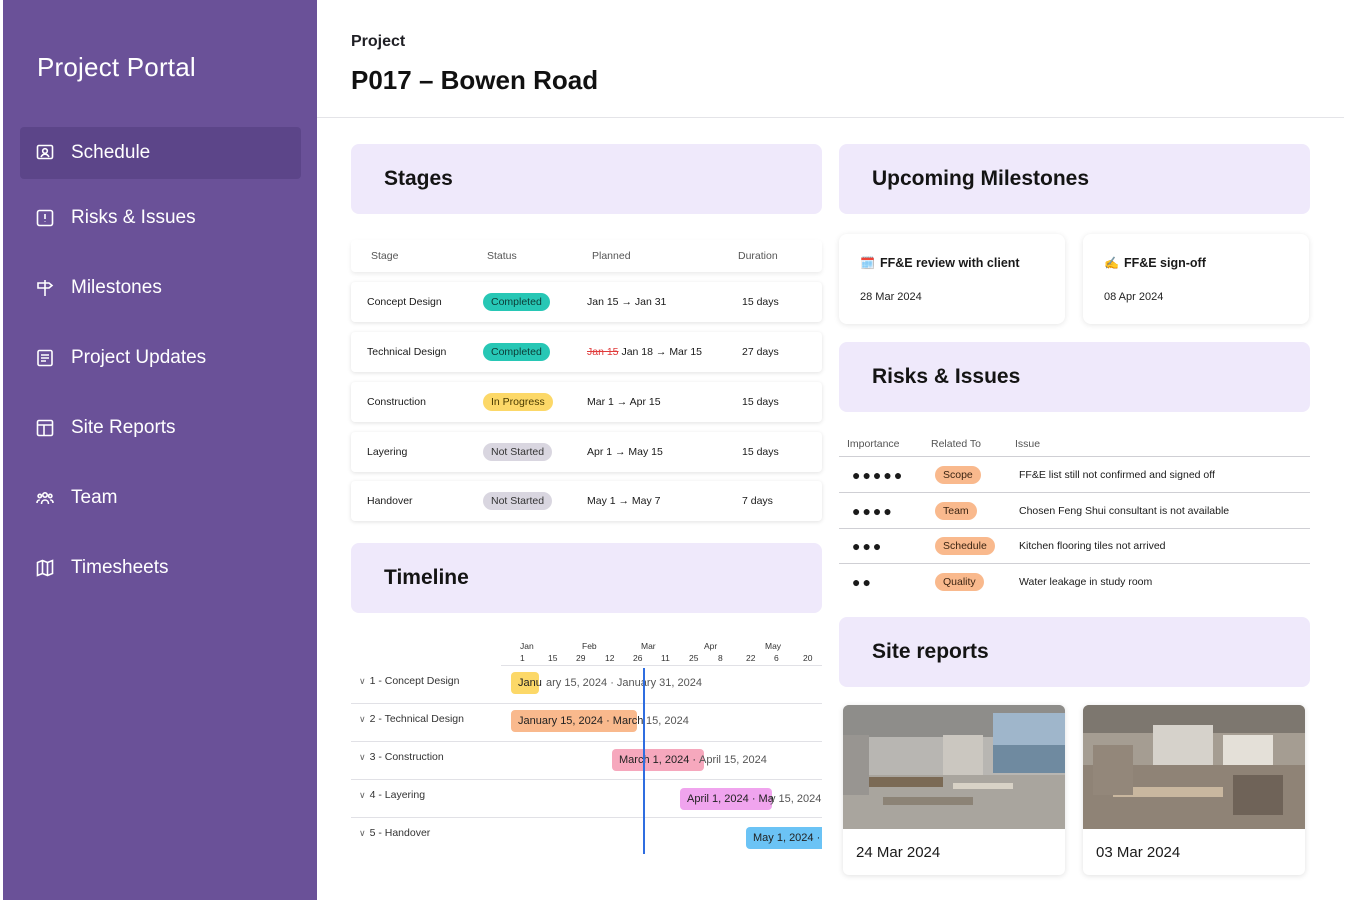  What do you see at coordinates (475, 80) in the screenshot?
I see `page-title: P017 – Bowen Road` at bounding box center [475, 80].